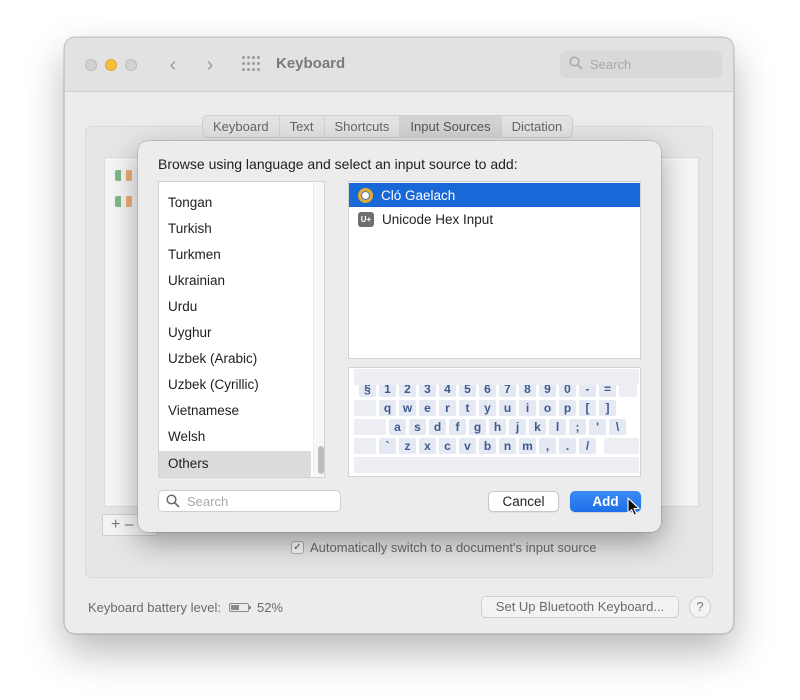 Image resolution: width=800 pixels, height=700 pixels. Describe the element at coordinates (577, 427) in the screenshot. I see `keyboard-key: ;` at that location.